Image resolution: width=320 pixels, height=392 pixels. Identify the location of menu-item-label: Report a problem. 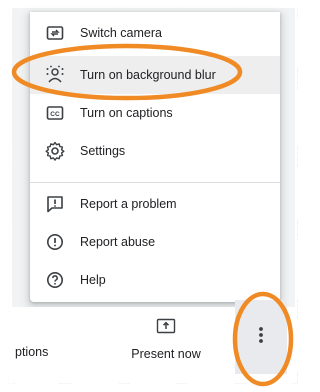
(128, 204).